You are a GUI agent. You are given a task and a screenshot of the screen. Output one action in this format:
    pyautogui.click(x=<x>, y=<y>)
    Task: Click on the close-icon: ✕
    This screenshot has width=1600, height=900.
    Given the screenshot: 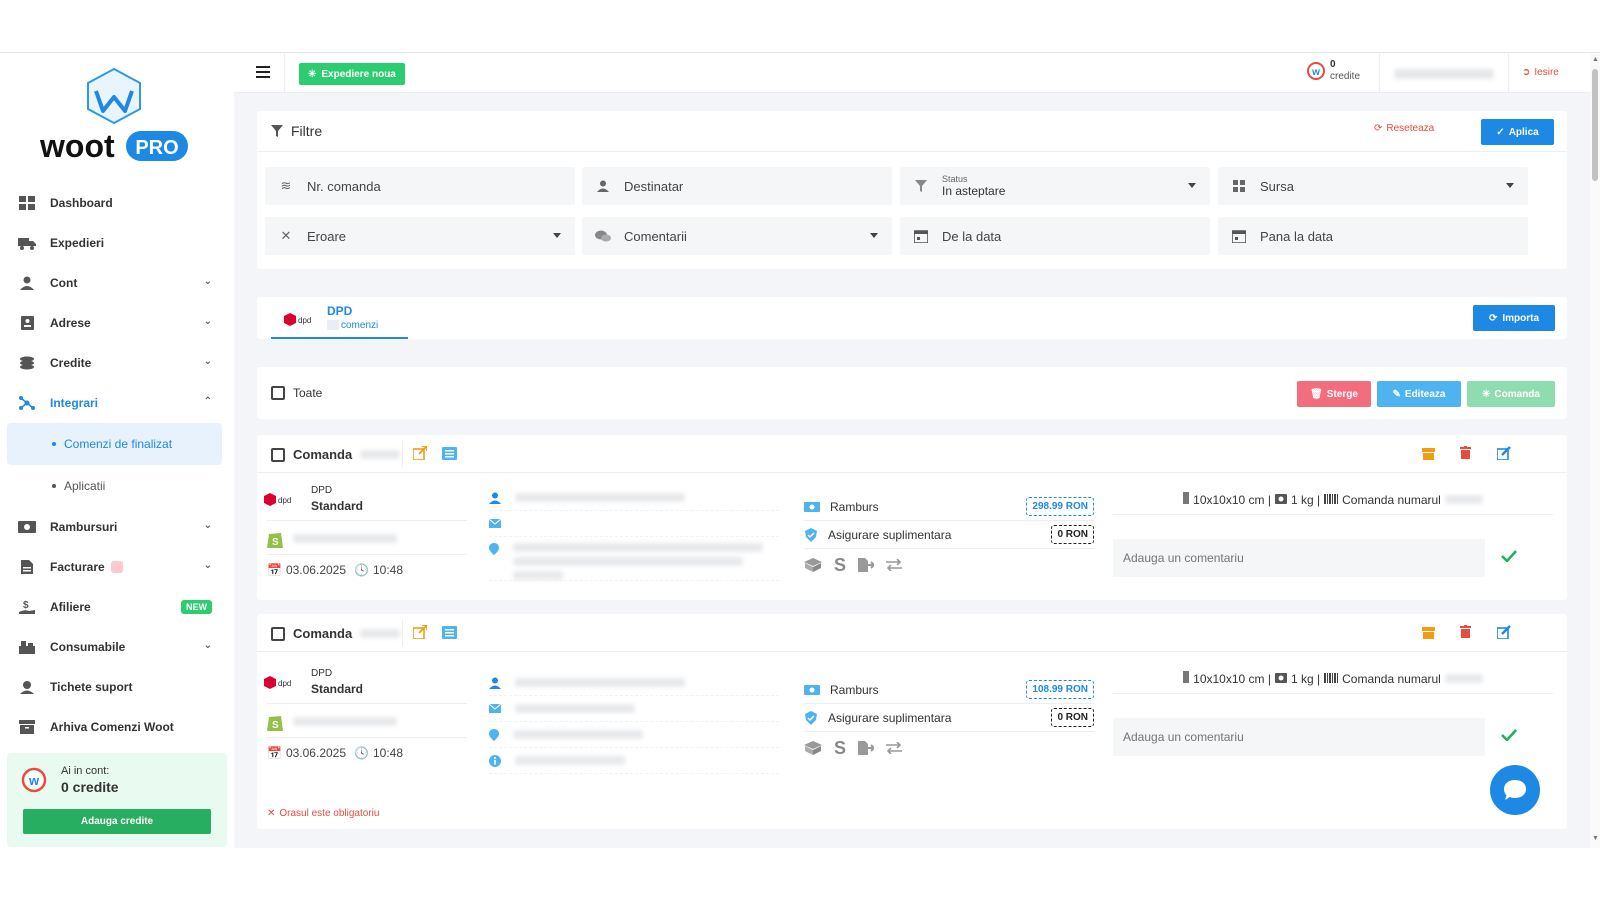 What is the action you would take?
    pyautogui.click(x=271, y=813)
    